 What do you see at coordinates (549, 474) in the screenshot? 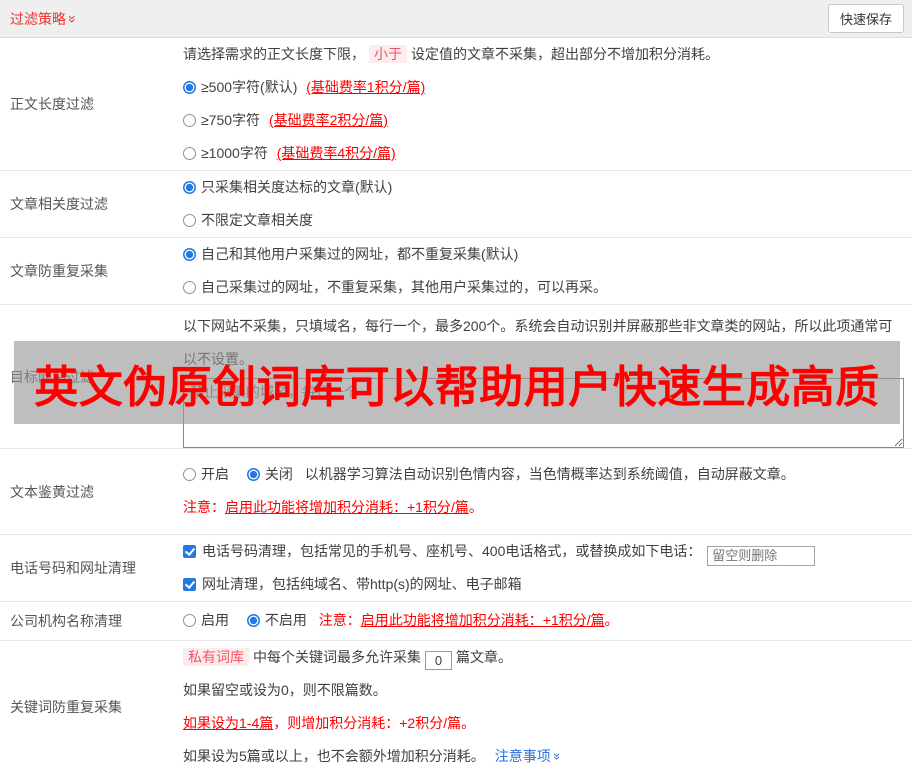
I see `porn-filter-desc: 以机器学习算法自动识别色情内容，当色情概率达到系统阈值，自动屏蔽文章。` at bounding box center [549, 474].